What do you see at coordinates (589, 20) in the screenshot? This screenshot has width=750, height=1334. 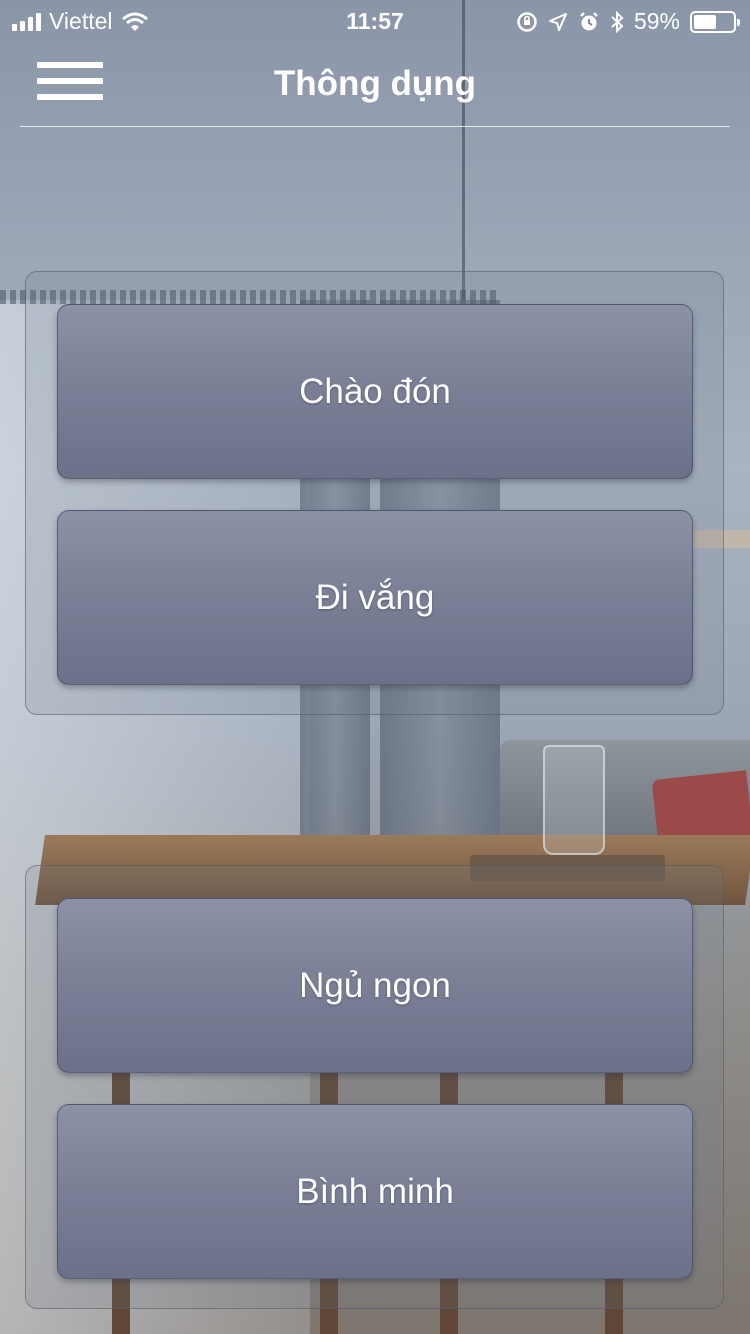 I see `alarm-icon` at bounding box center [589, 20].